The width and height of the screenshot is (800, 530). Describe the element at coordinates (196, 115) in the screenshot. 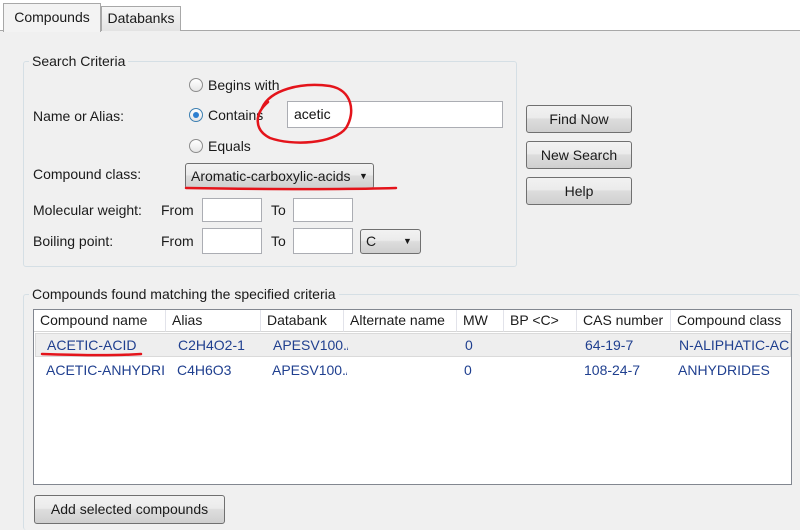

I see `radio-contains` at that location.